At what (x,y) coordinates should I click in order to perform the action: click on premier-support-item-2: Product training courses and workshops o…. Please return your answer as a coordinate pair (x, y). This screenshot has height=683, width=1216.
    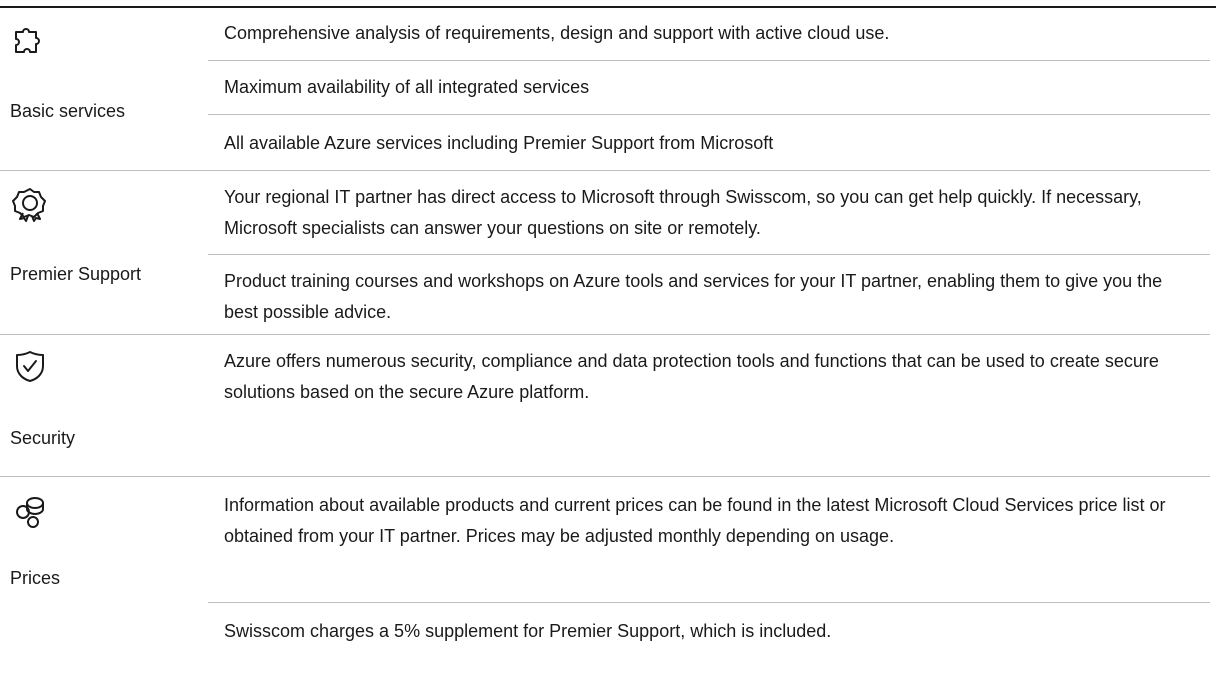
    Looking at the image, I should click on (693, 296).